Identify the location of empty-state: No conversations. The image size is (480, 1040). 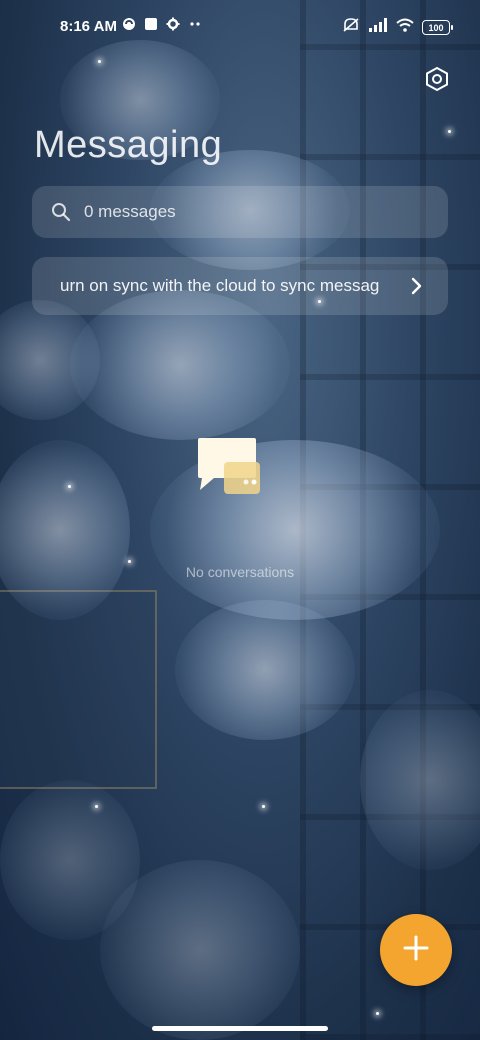
(240, 516).